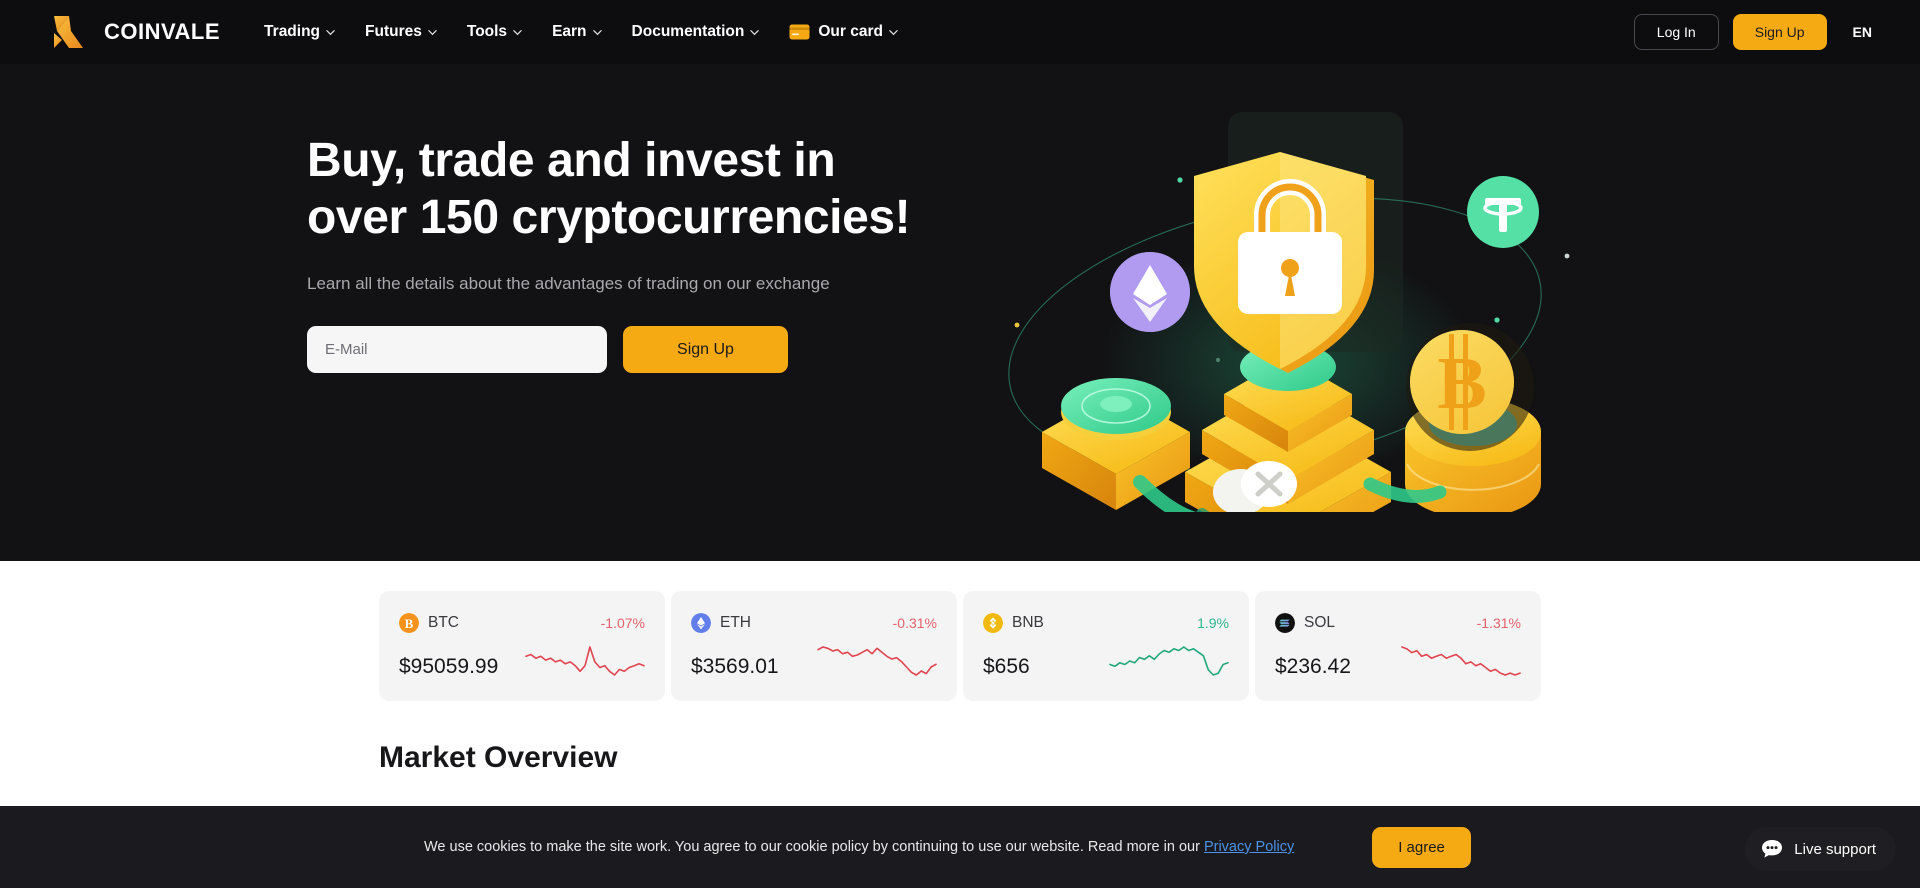 The image size is (1920, 888). What do you see at coordinates (292, 31) in the screenshot?
I see `nav-label-trading: Trading` at bounding box center [292, 31].